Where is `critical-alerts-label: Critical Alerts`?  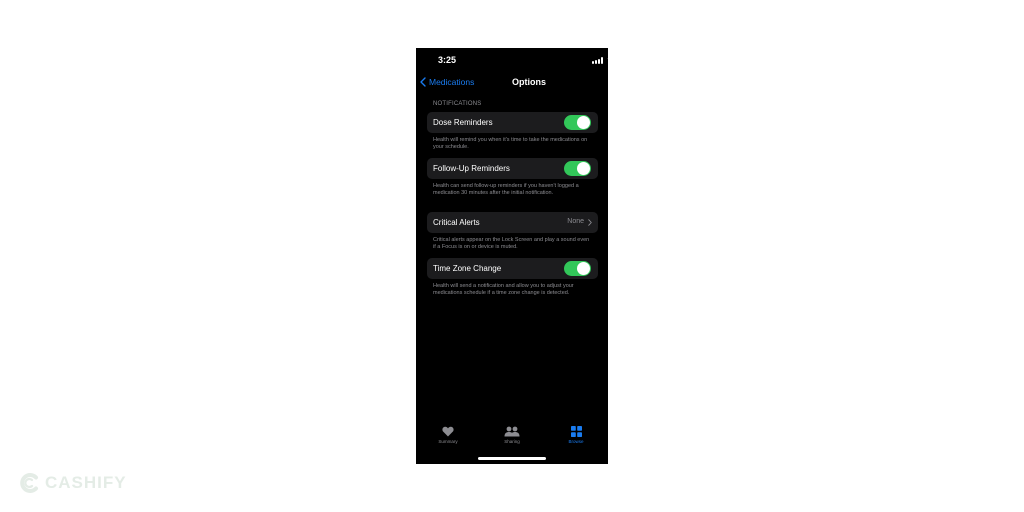 critical-alerts-label: Critical Alerts is located at coordinates (456, 222).